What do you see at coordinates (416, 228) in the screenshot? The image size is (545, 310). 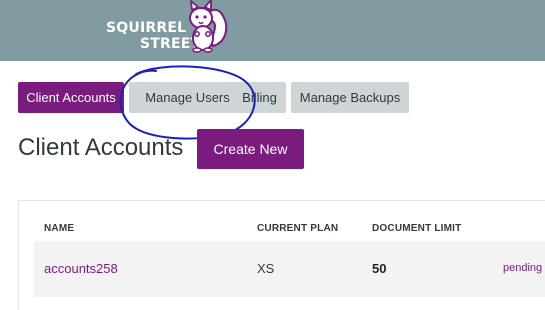 I see `column-header-document-limit: DOCUMENT LIMIT` at bounding box center [416, 228].